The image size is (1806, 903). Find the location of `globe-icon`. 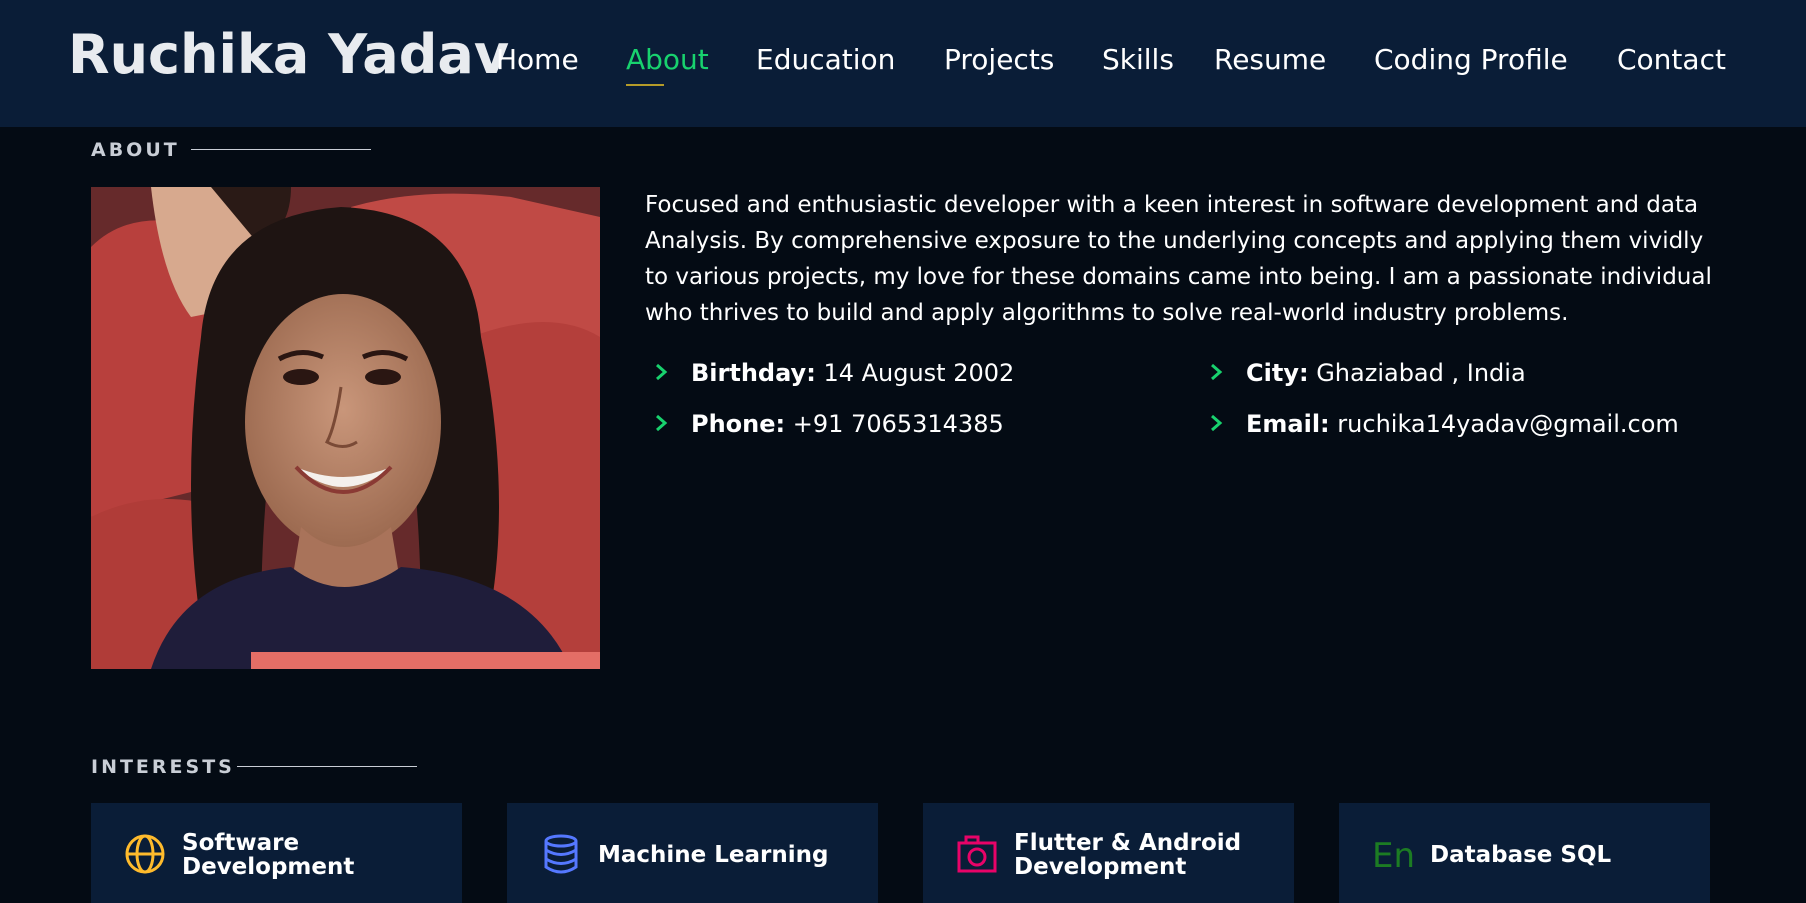

globe-icon is located at coordinates (145, 854).